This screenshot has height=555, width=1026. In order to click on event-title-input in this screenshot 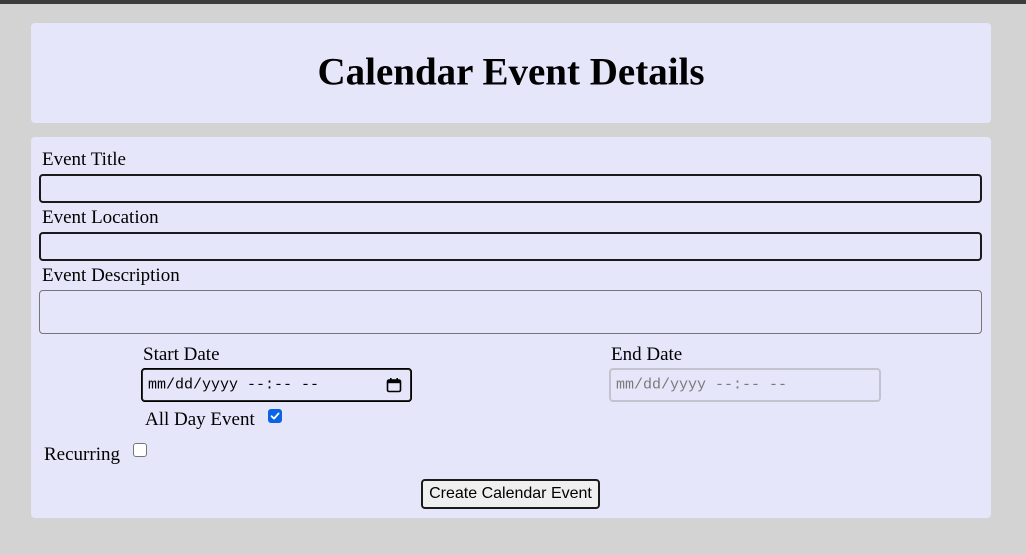, I will do `click(510, 188)`.